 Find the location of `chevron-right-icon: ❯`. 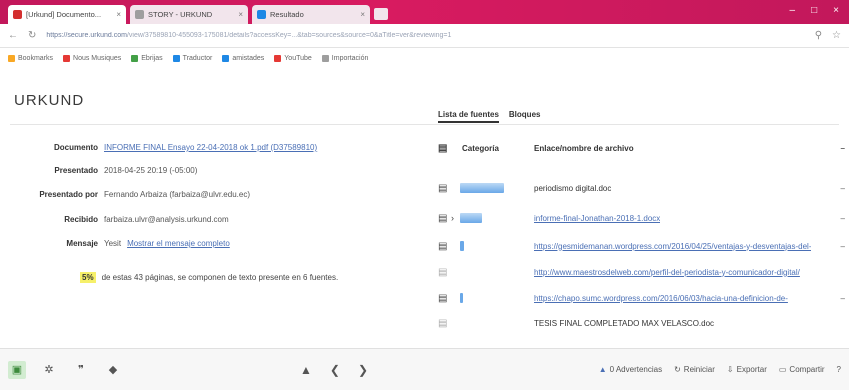

chevron-right-icon: ❯ is located at coordinates (363, 370).